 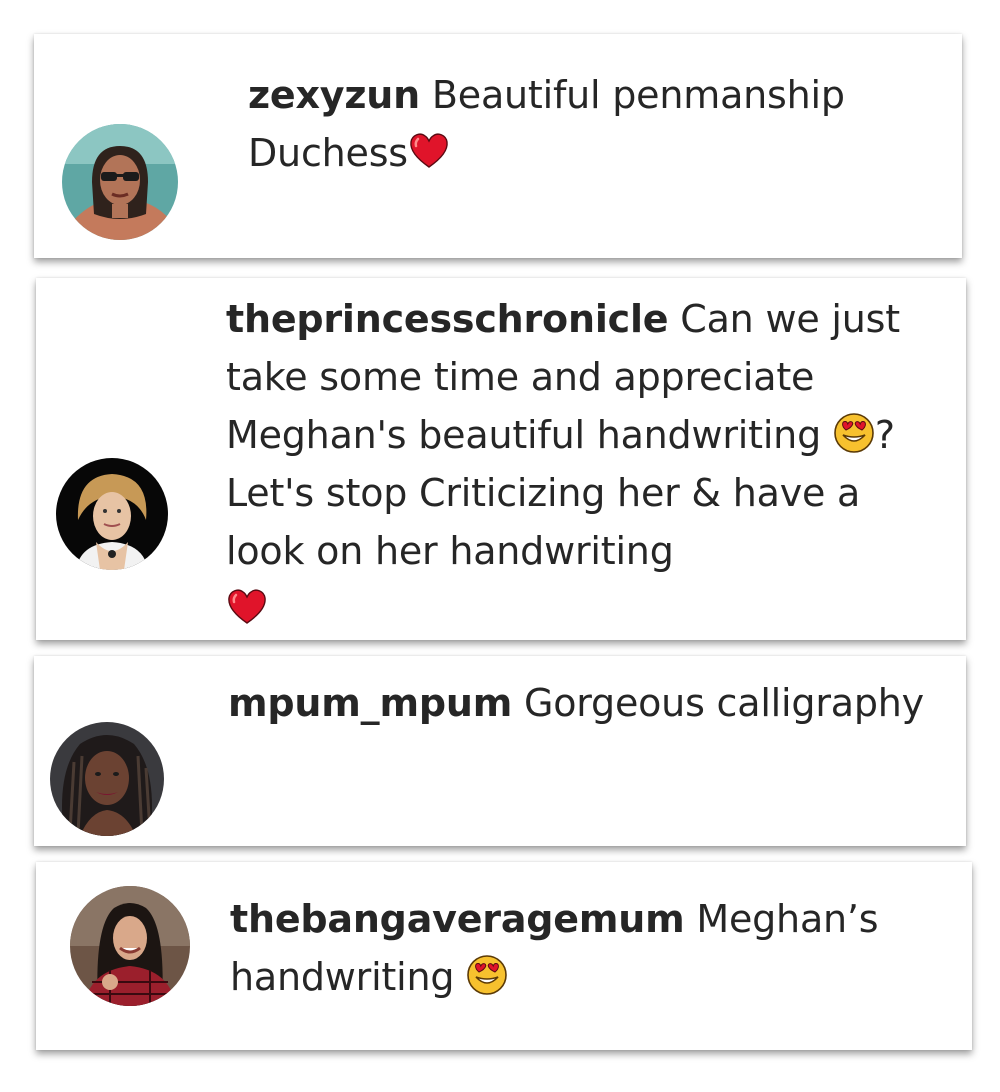 What do you see at coordinates (457, 919) in the screenshot?
I see `comment-username: thebangaveragemum` at bounding box center [457, 919].